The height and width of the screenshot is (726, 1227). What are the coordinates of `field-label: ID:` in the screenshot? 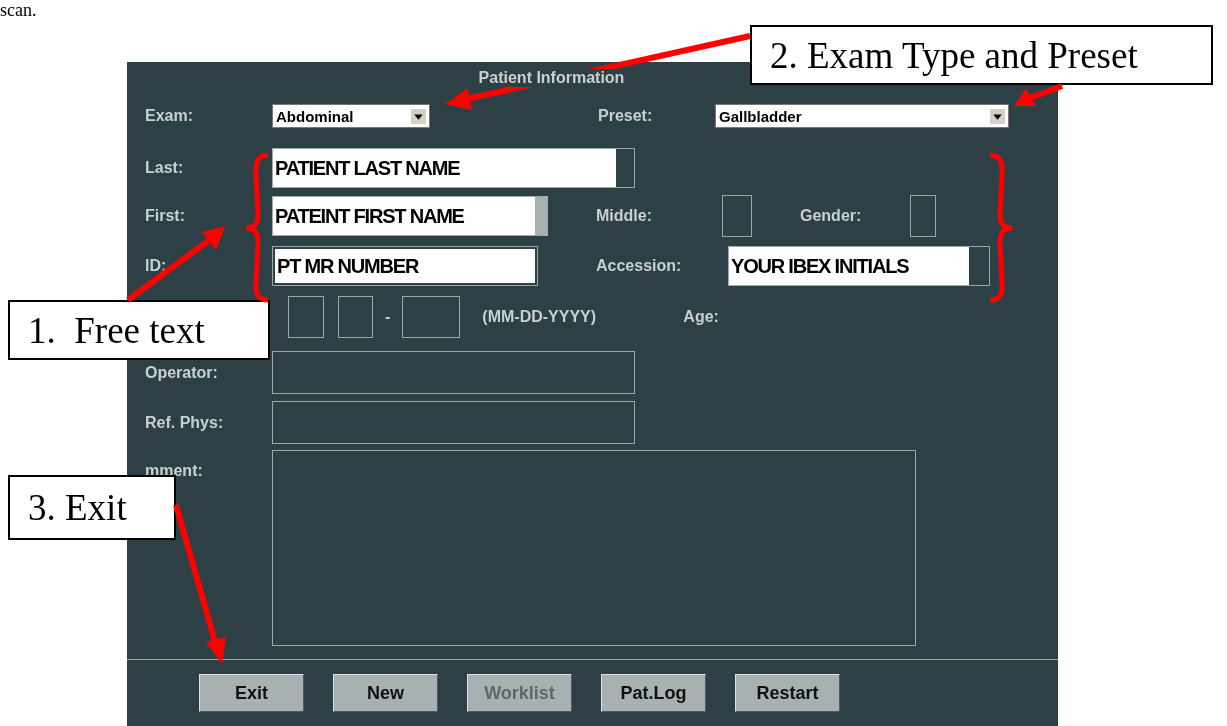 It's located at (156, 266).